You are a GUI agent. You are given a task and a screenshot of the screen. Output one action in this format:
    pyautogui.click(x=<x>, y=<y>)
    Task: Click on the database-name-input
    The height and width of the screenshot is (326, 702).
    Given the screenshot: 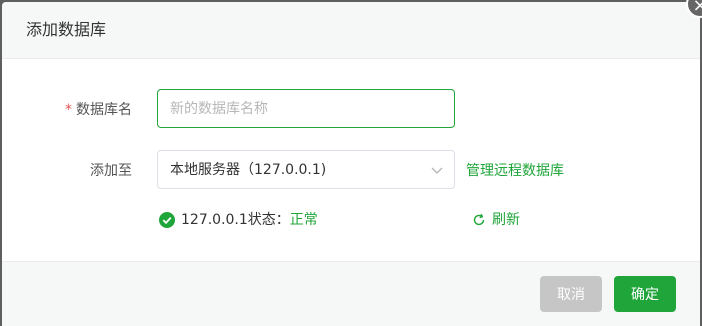 What is the action you would take?
    pyautogui.click(x=306, y=108)
    